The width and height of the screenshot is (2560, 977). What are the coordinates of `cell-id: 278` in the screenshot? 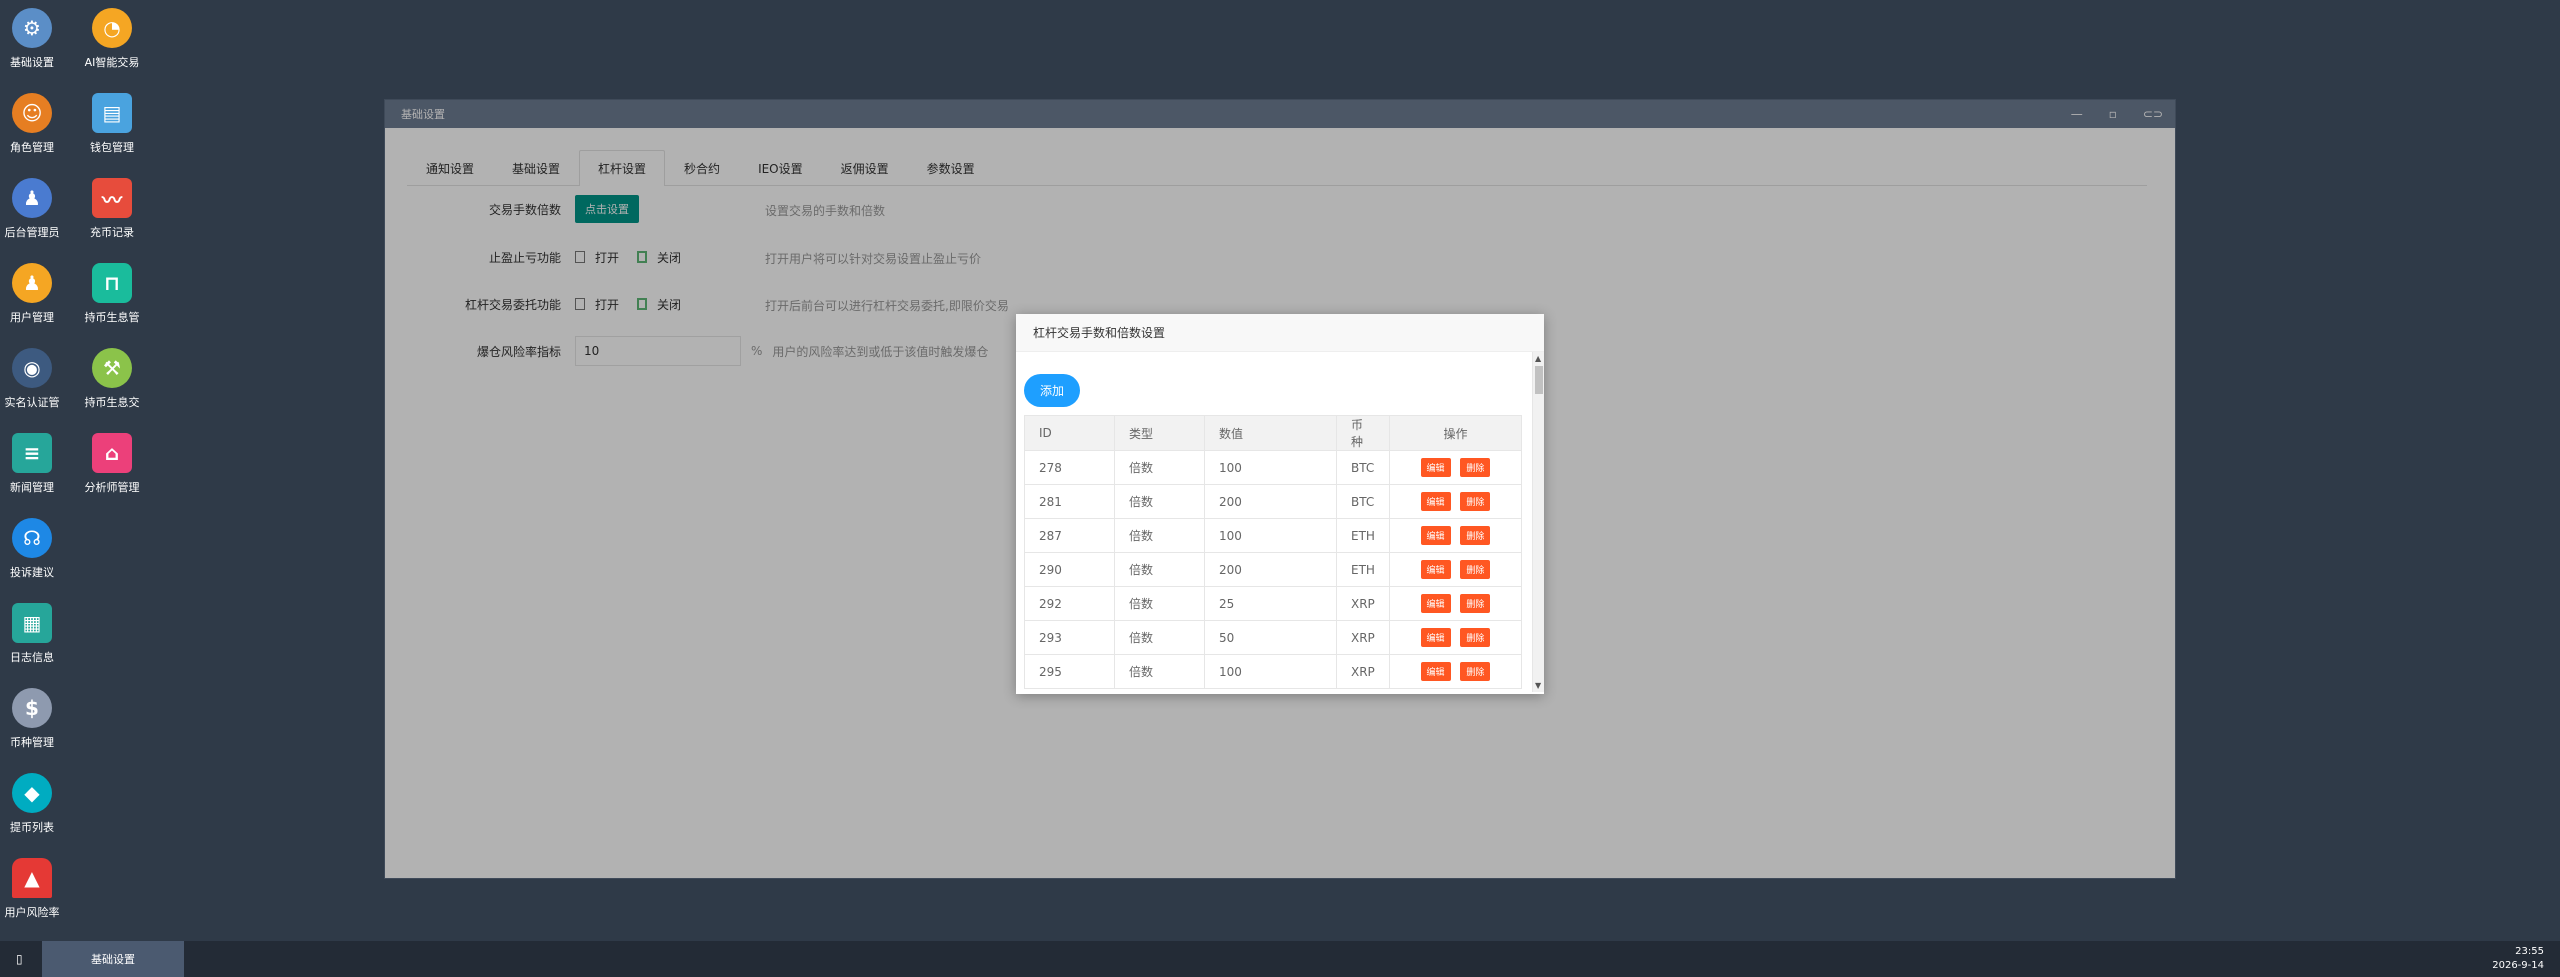 It's located at (1069, 467).